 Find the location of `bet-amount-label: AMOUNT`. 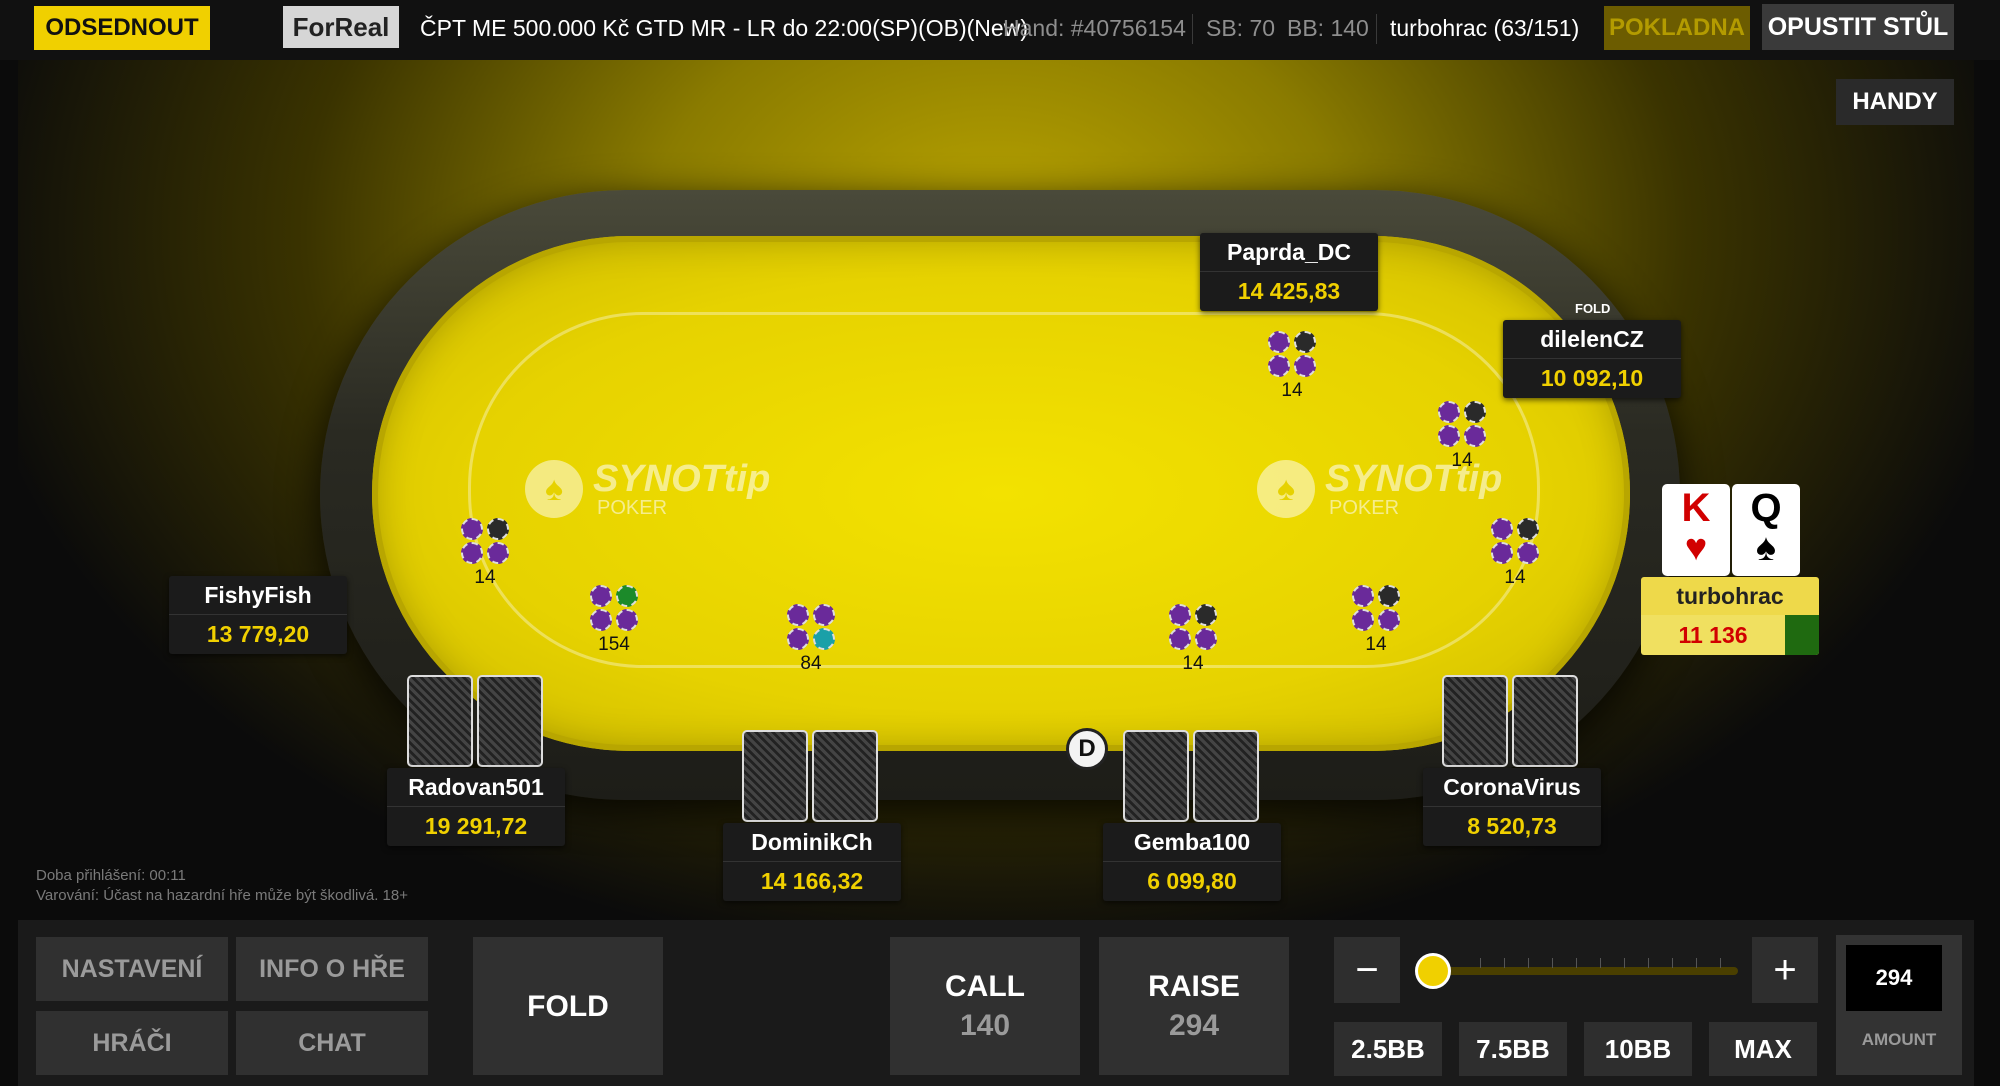

bet-amount-label: AMOUNT is located at coordinates (1899, 1039).